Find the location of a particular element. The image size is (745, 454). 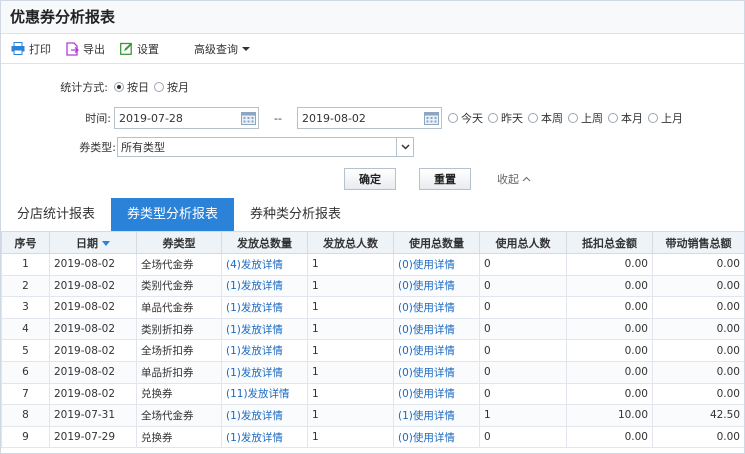

tab-store-report: 分店统计报表 is located at coordinates (56, 214).